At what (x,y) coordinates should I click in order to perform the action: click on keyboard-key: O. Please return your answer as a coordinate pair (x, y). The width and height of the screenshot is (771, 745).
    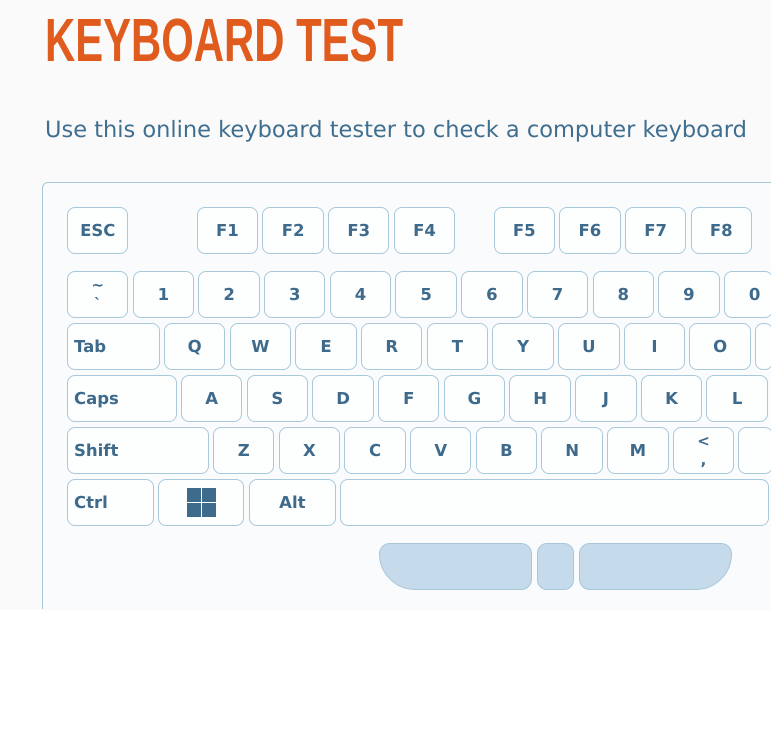
    Looking at the image, I should click on (720, 346).